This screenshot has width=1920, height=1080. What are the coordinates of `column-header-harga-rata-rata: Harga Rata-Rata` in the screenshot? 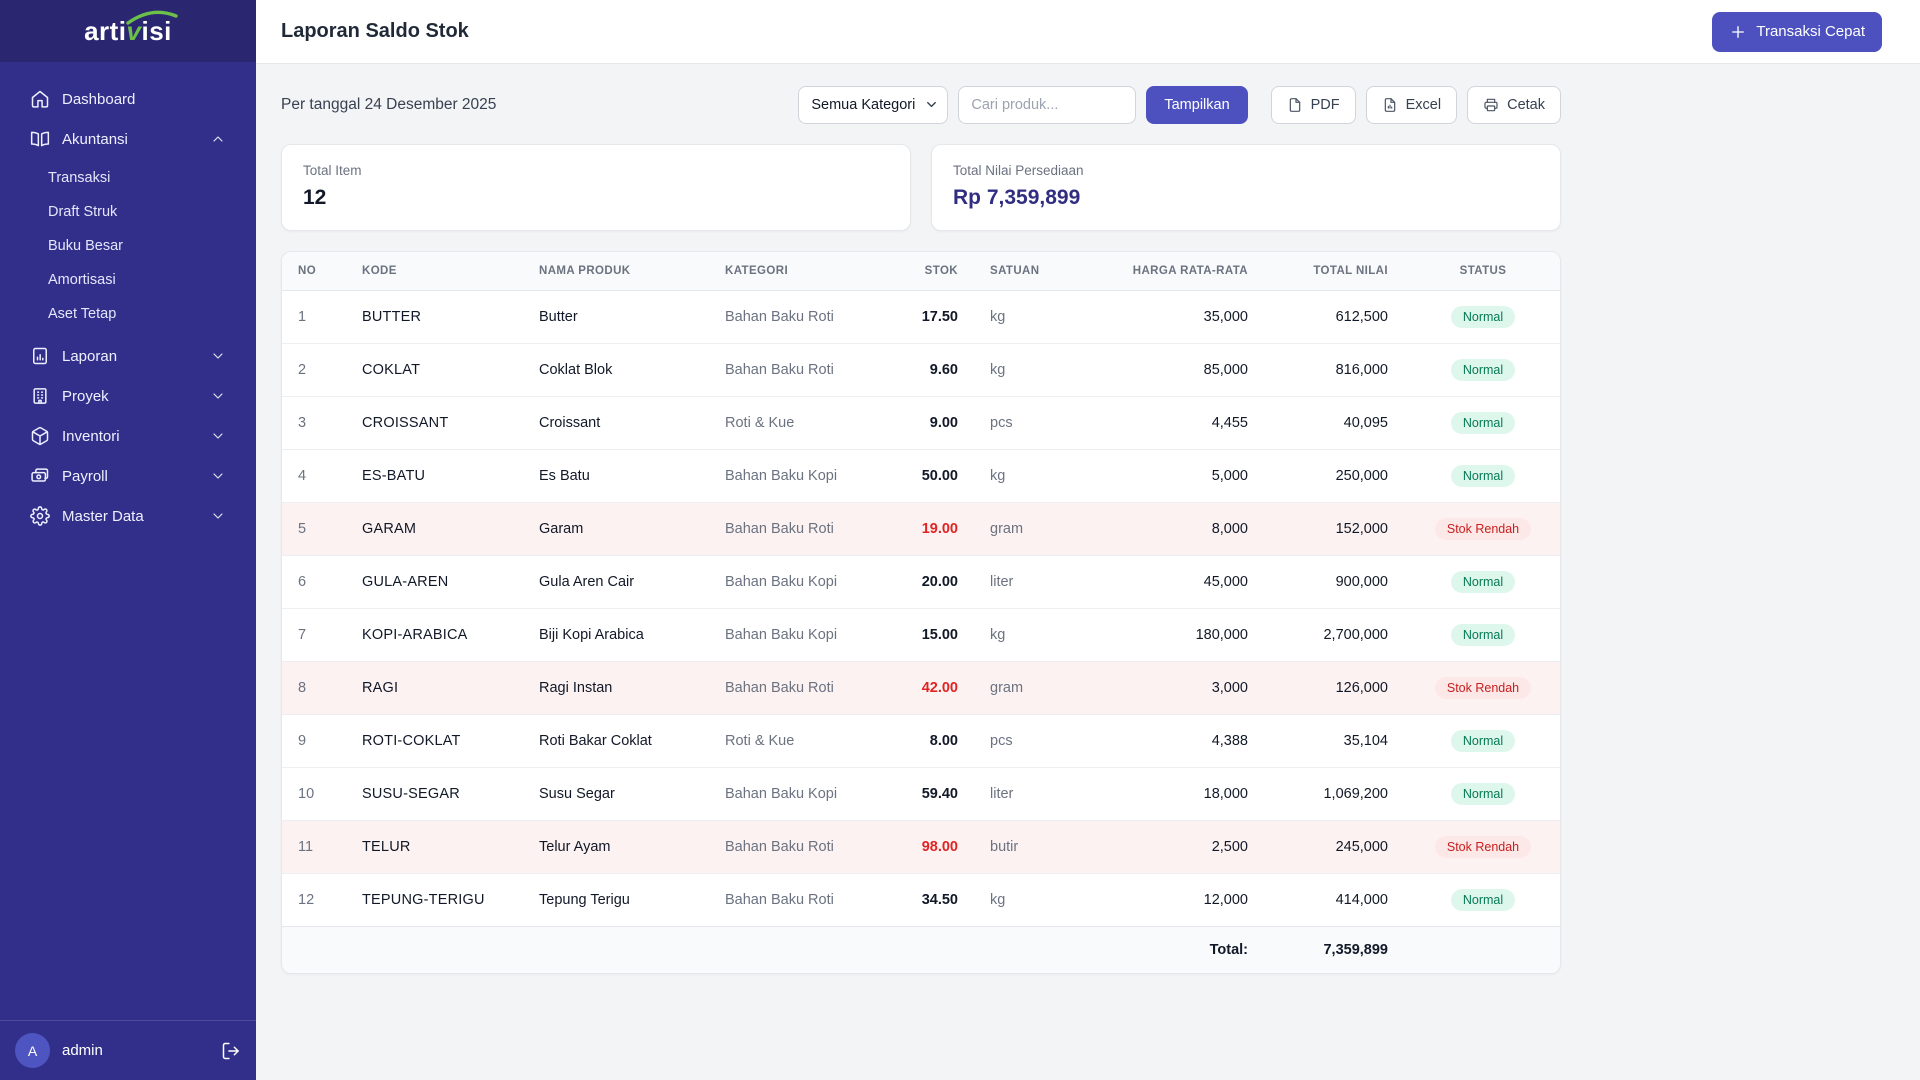 It's located at (1184, 271).